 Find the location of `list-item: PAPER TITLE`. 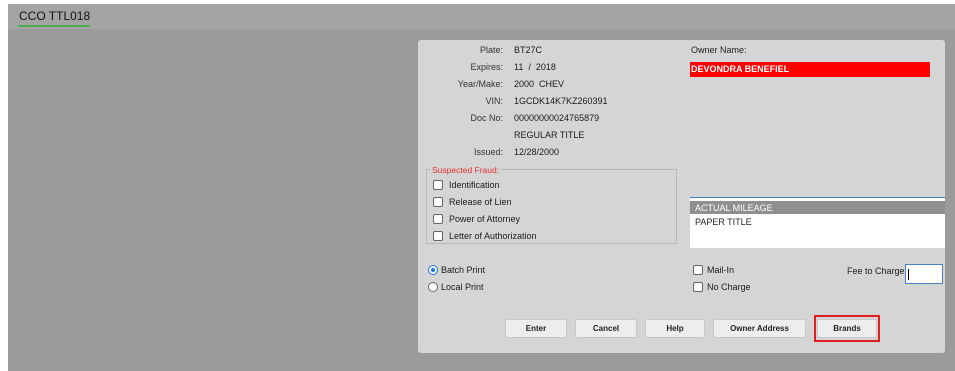

list-item: PAPER TITLE is located at coordinates (817, 221).